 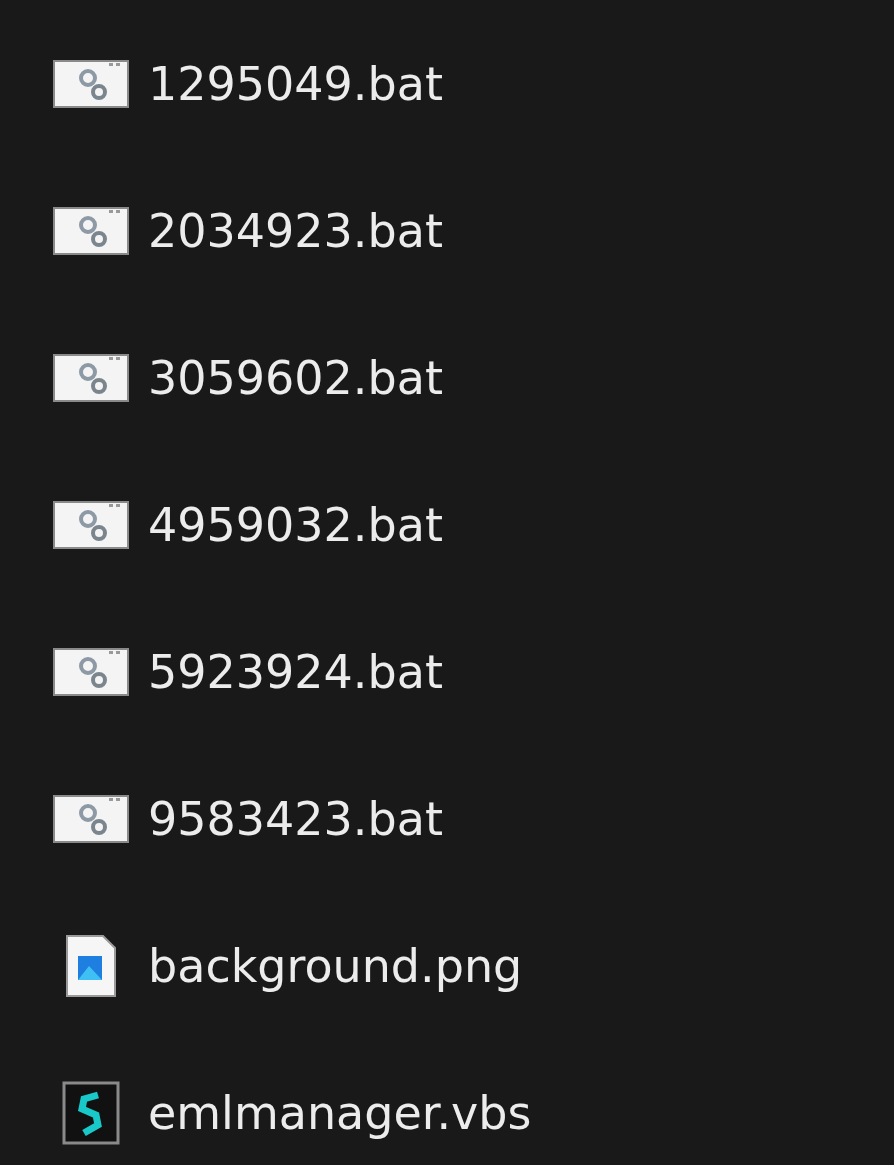 What do you see at coordinates (295, 377) in the screenshot?
I see `file-name: 3059602.bat` at bounding box center [295, 377].